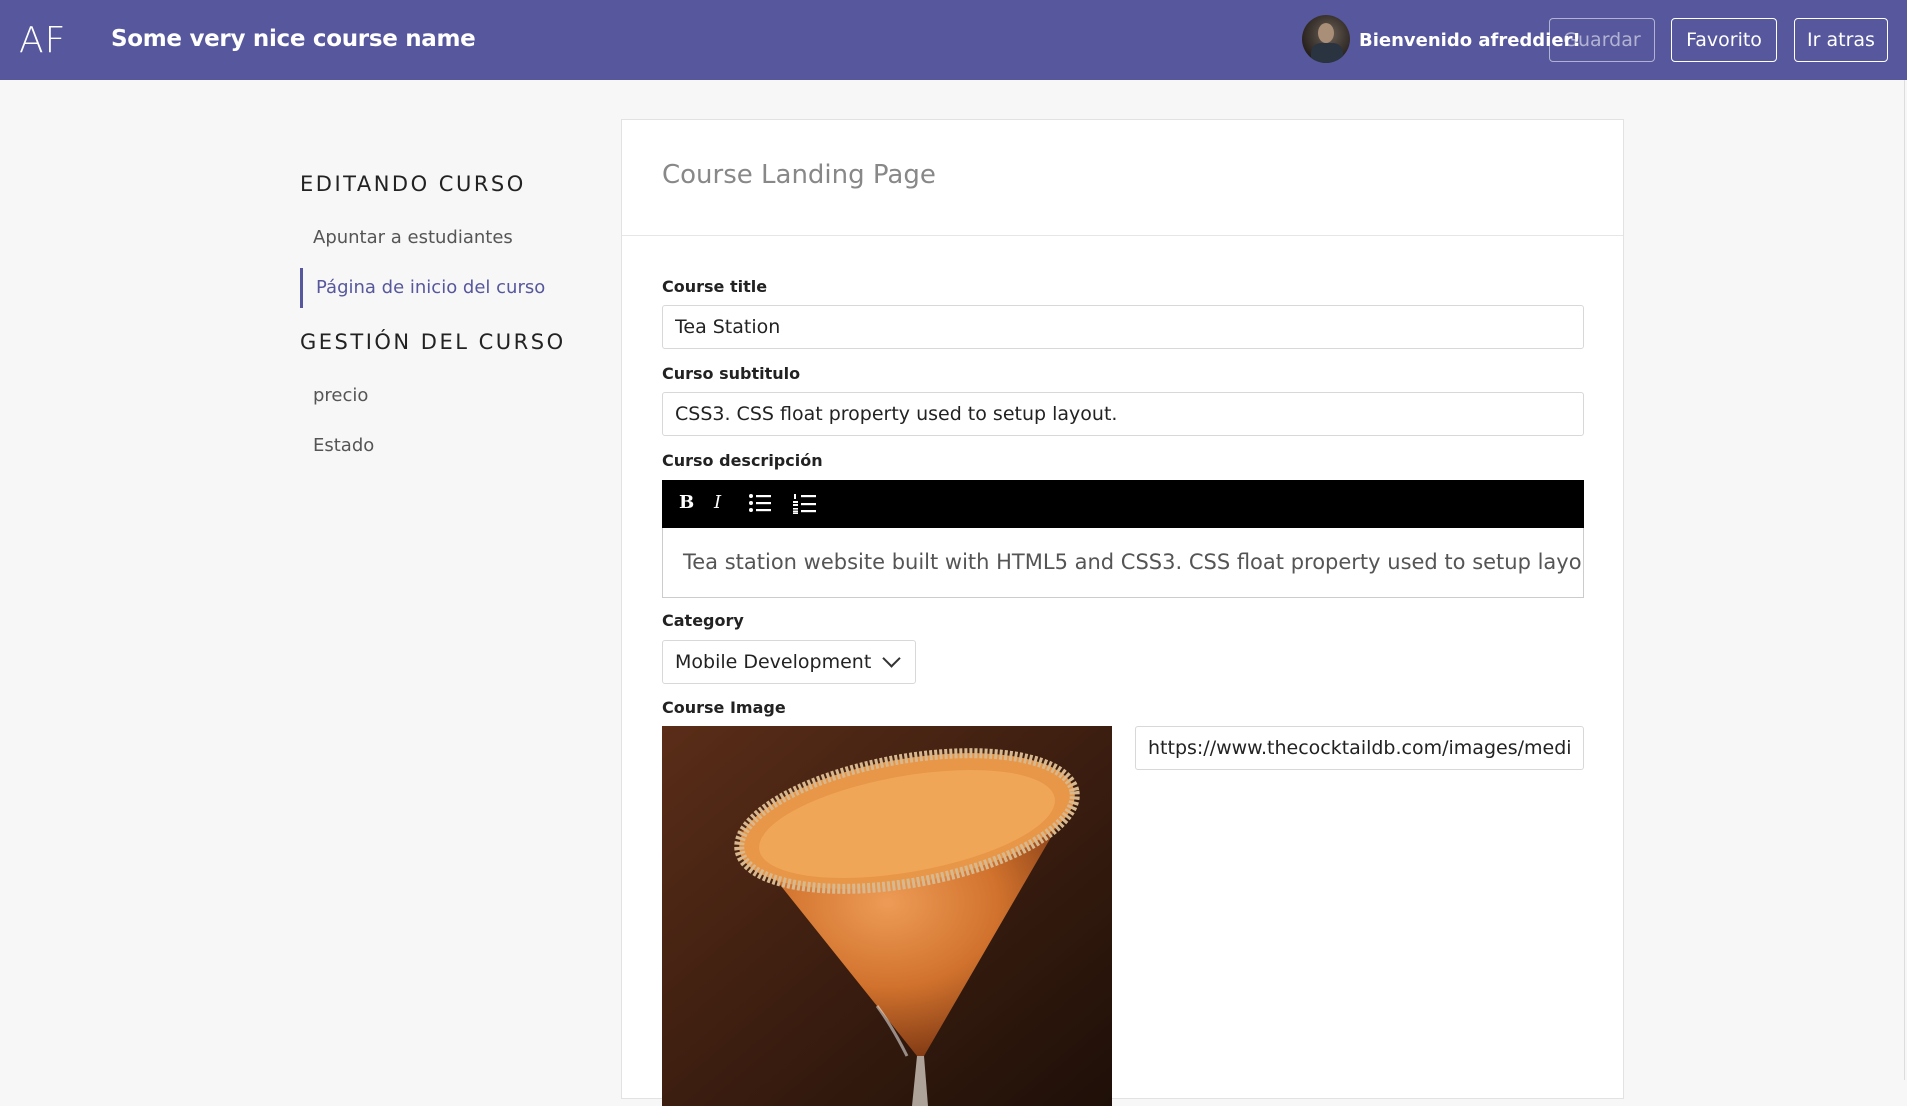  I want to click on category-label: Category, so click(703, 620).